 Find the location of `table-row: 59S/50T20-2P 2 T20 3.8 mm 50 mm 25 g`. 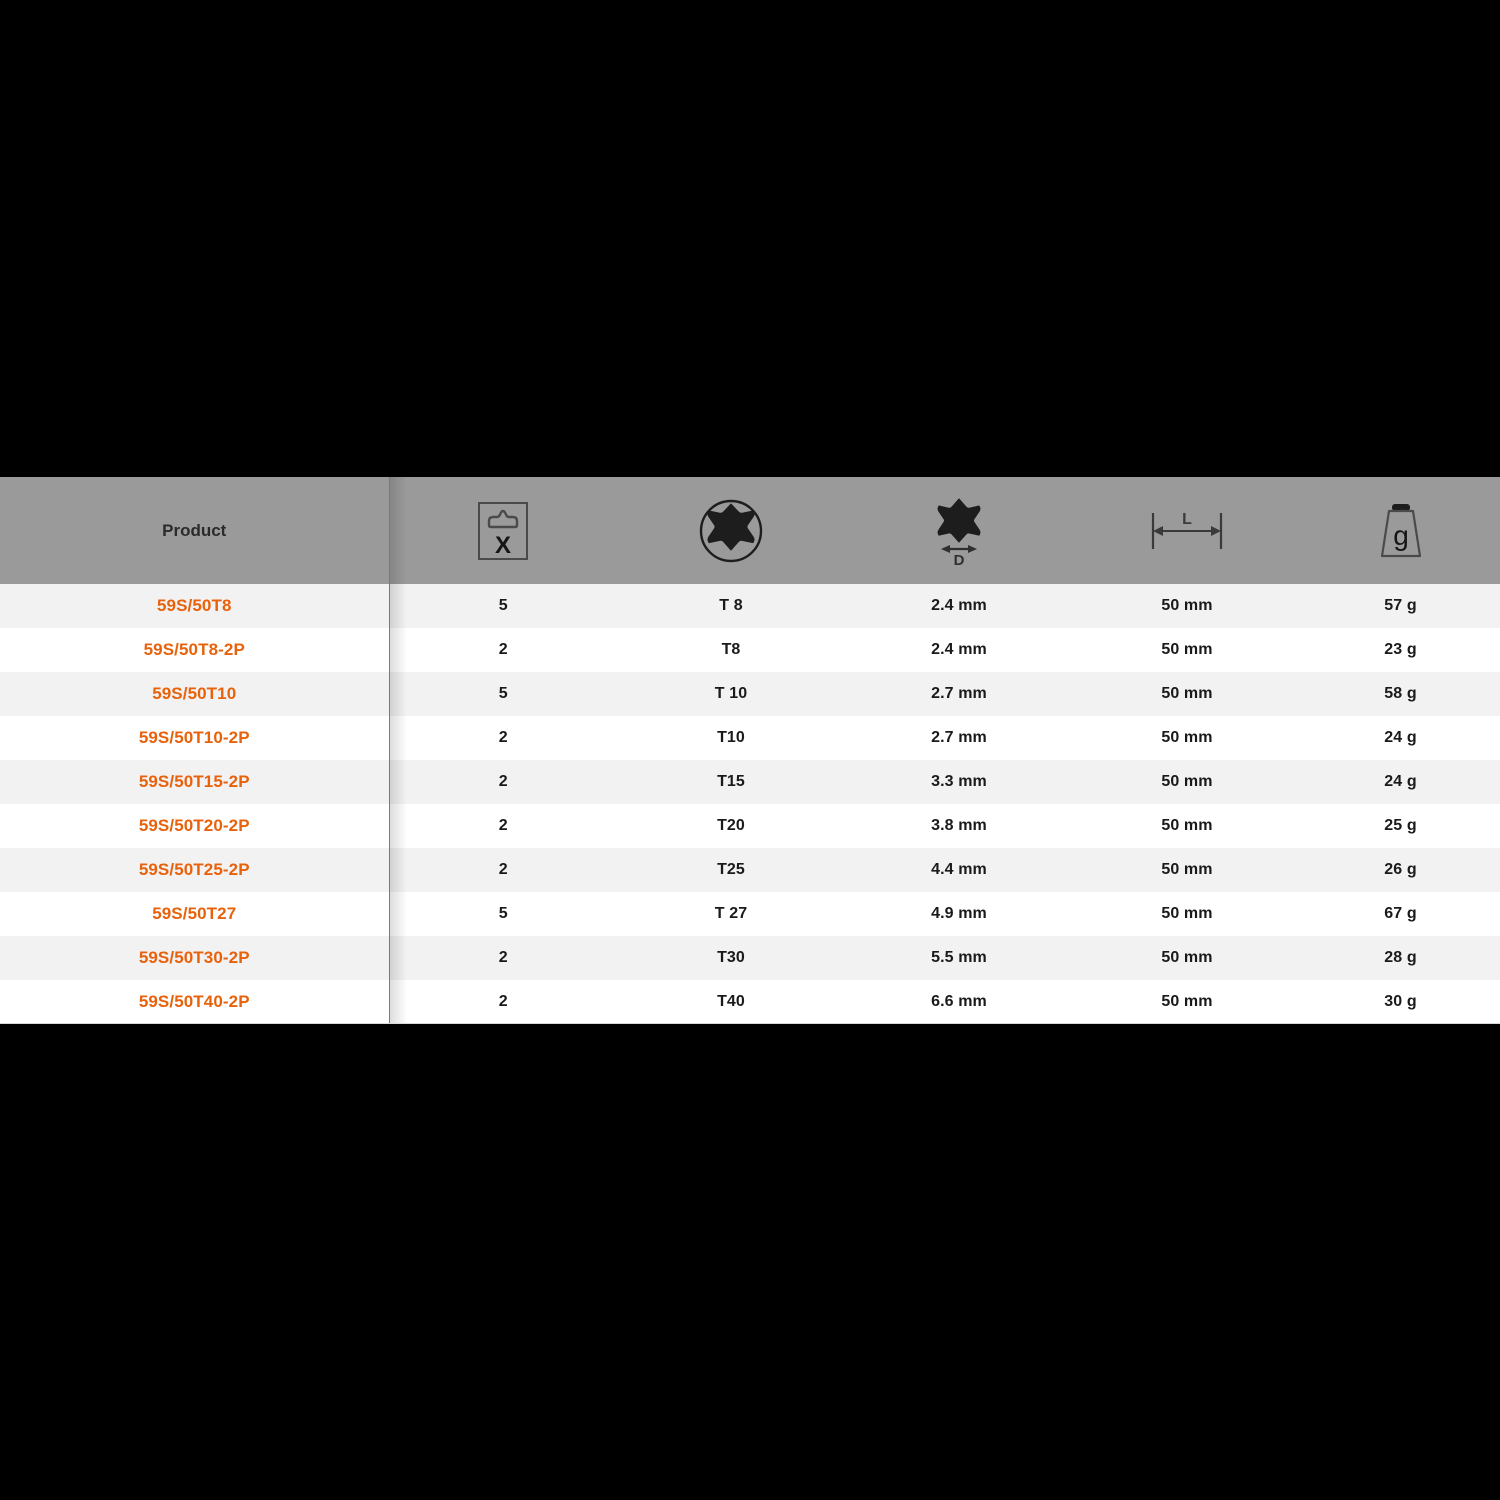

table-row: 59S/50T20-2P 2 T20 3.8 mm 50 mm 25 g is located at coordinates (750, 826).